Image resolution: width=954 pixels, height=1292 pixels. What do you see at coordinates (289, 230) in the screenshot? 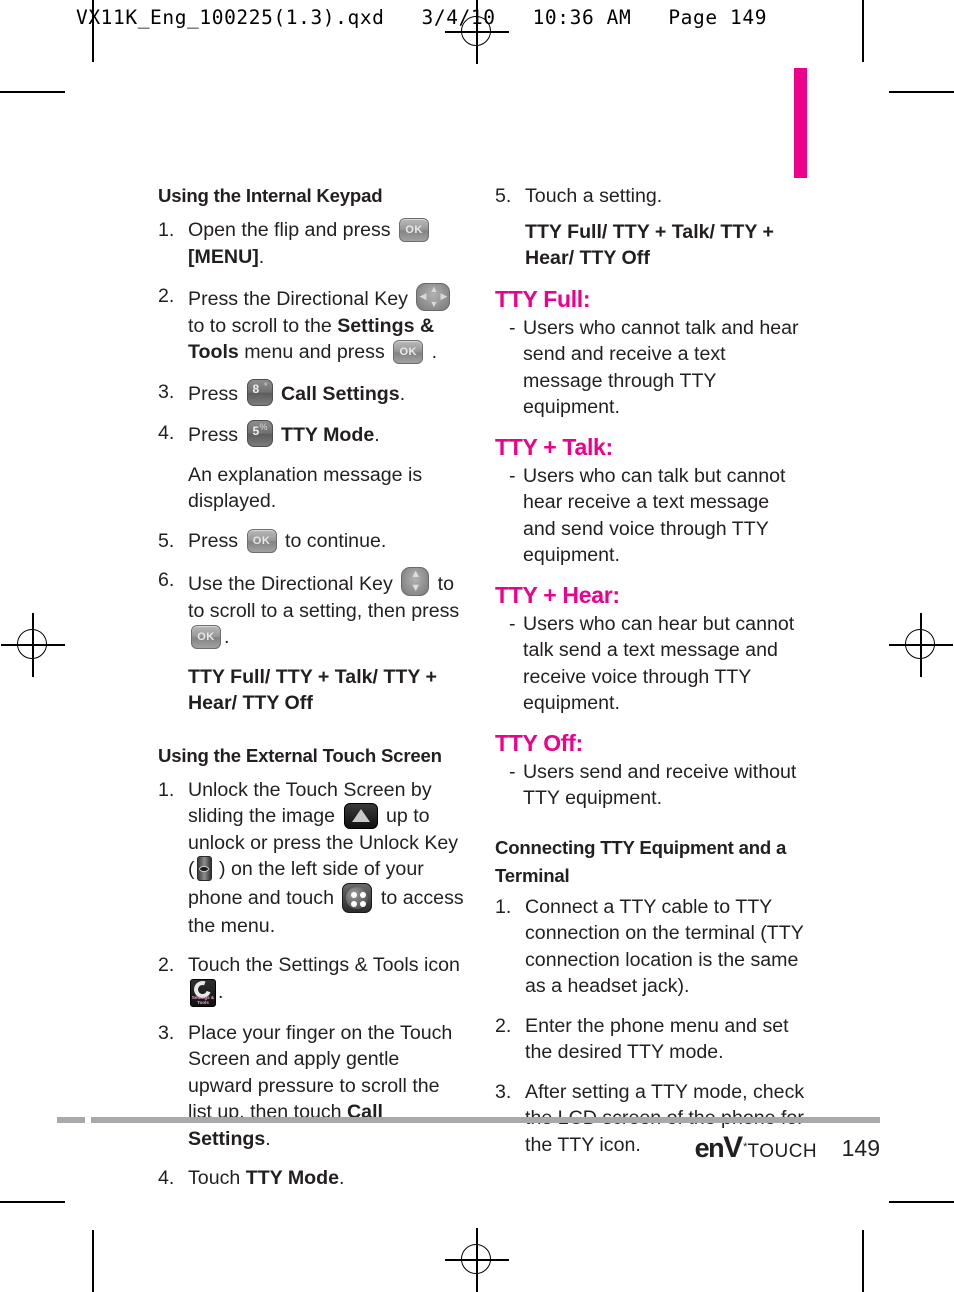
I see `step-text-part: Open the flip and press` at bounding box center [289, 230].